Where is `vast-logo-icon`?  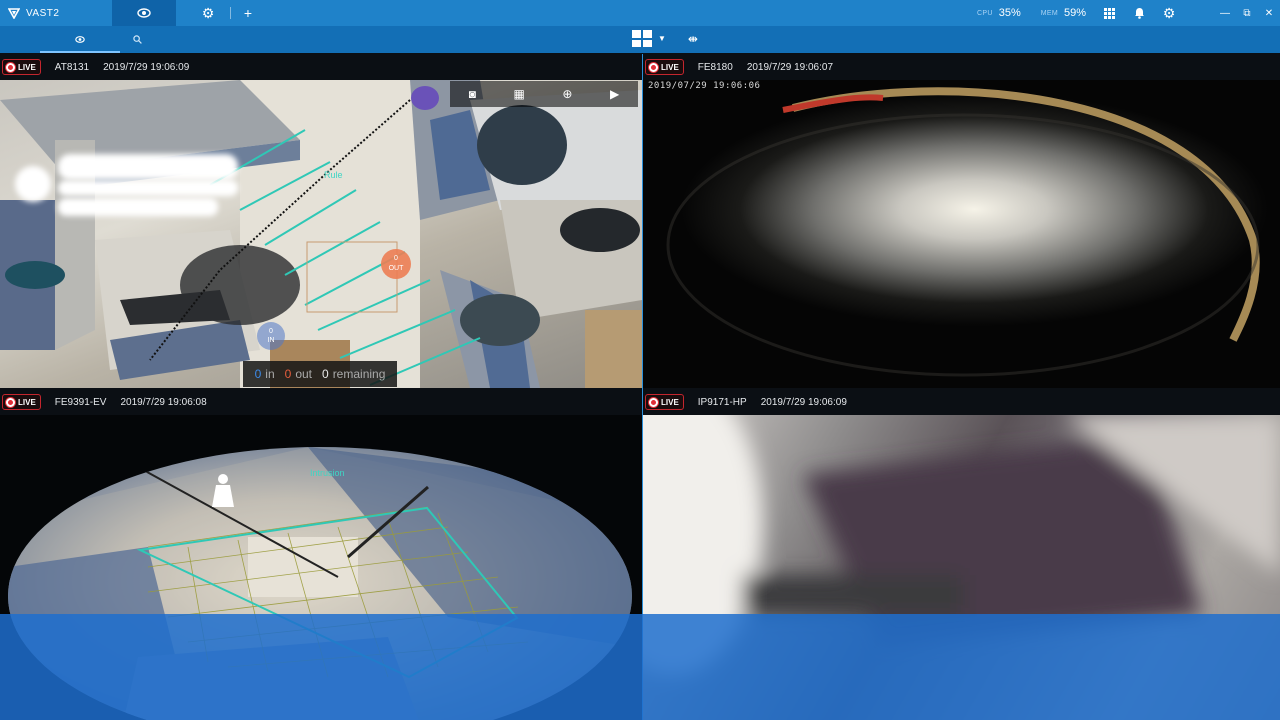 vast-logo-icon is located at coordinates (14, 13).